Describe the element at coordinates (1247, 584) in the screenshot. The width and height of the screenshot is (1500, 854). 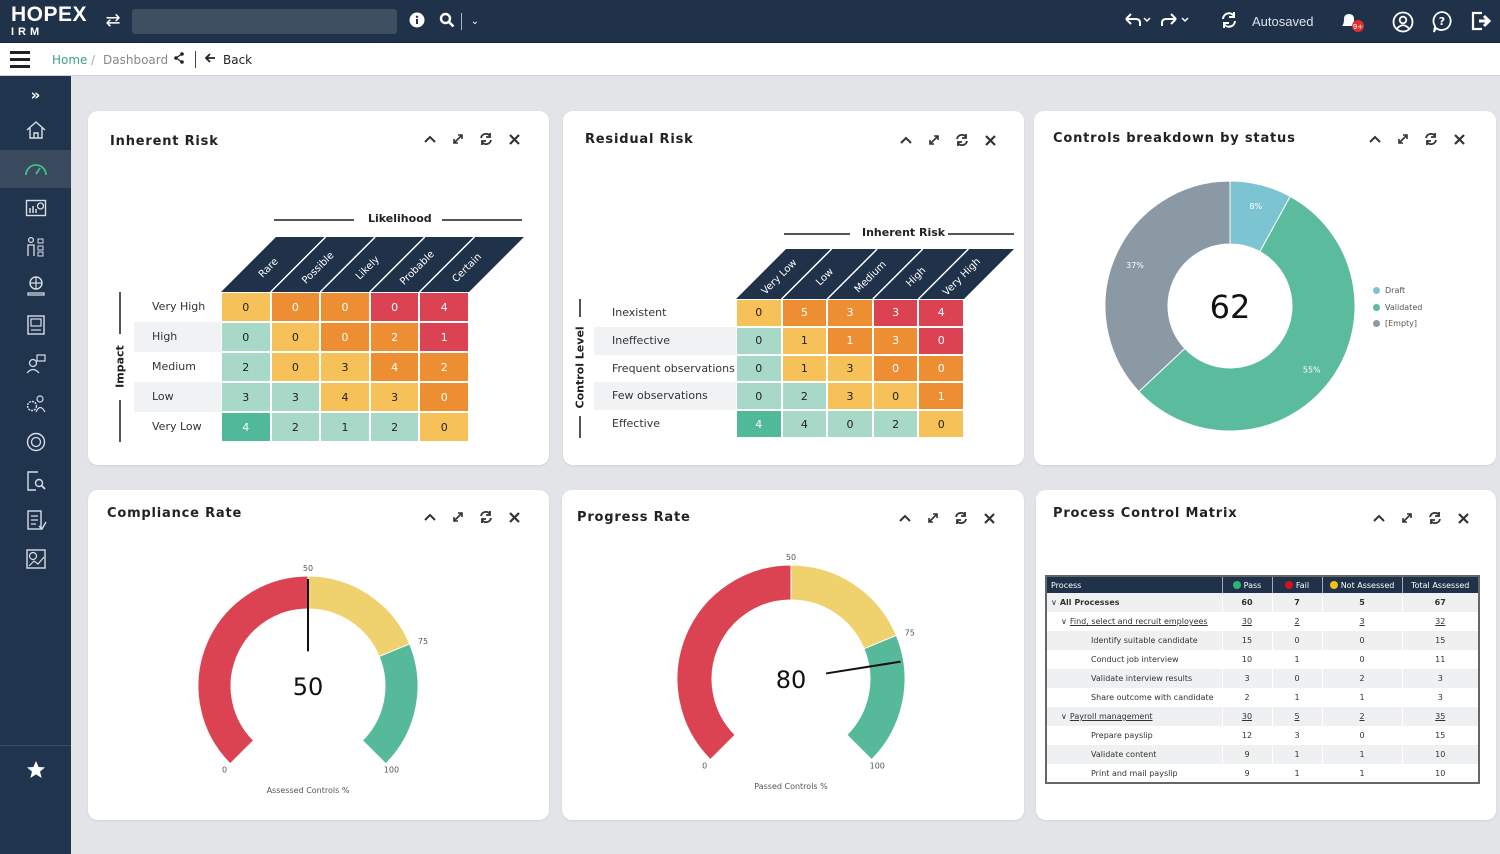
I see `column-header-pass: Pass` at that location.